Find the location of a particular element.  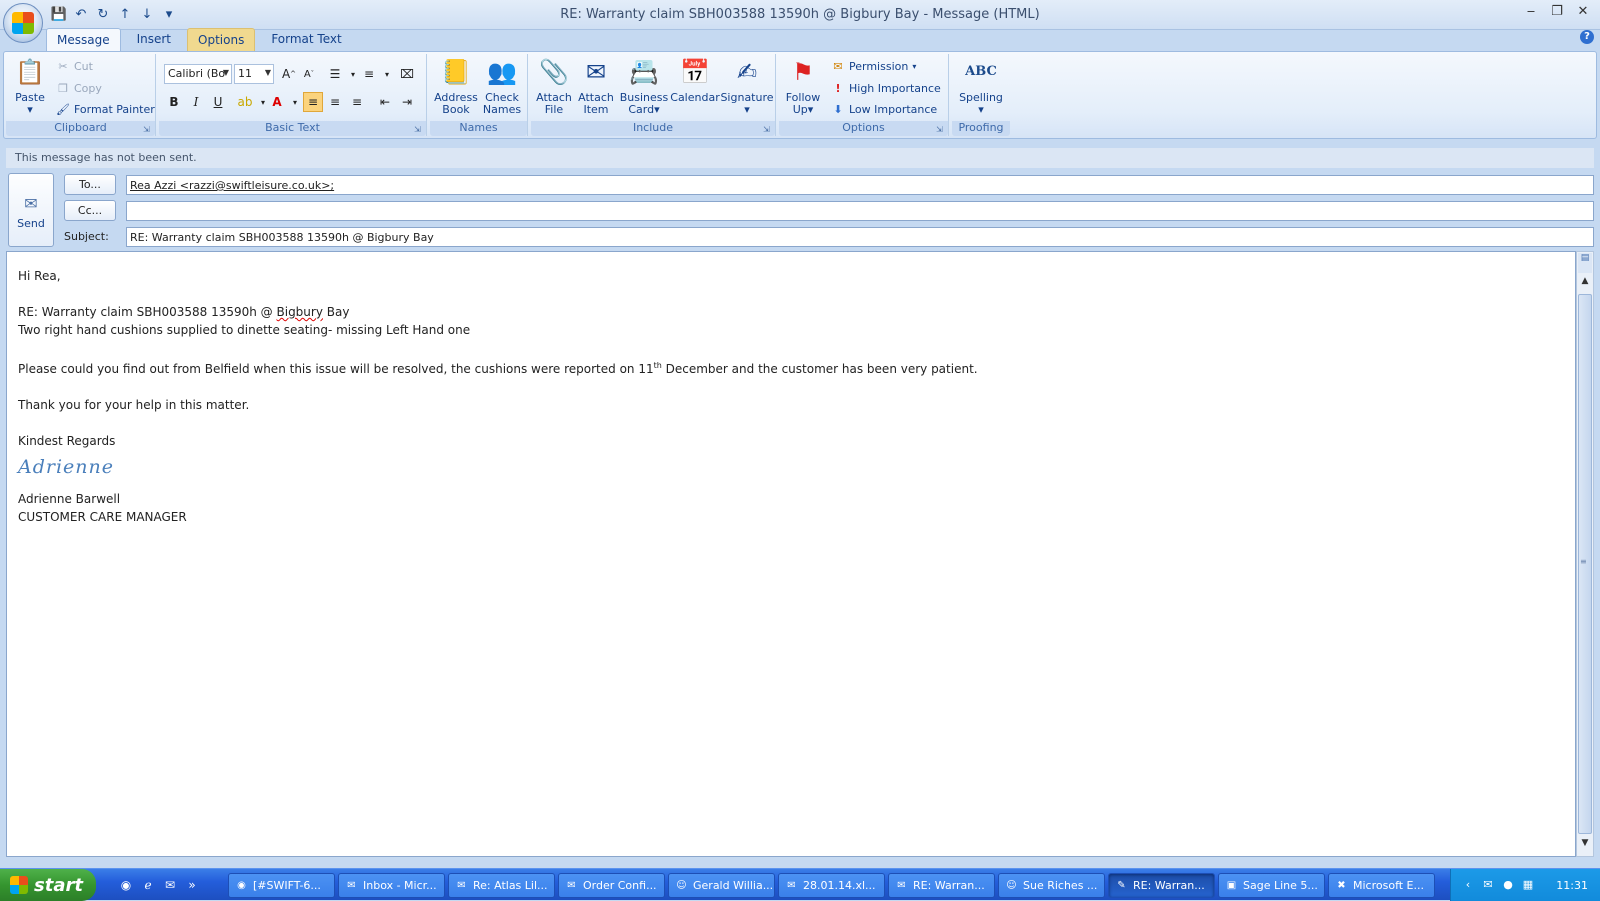

vertical-scrollbar: ▤ ▲ ≡ ▼ is located at coordinates (1585, 554).